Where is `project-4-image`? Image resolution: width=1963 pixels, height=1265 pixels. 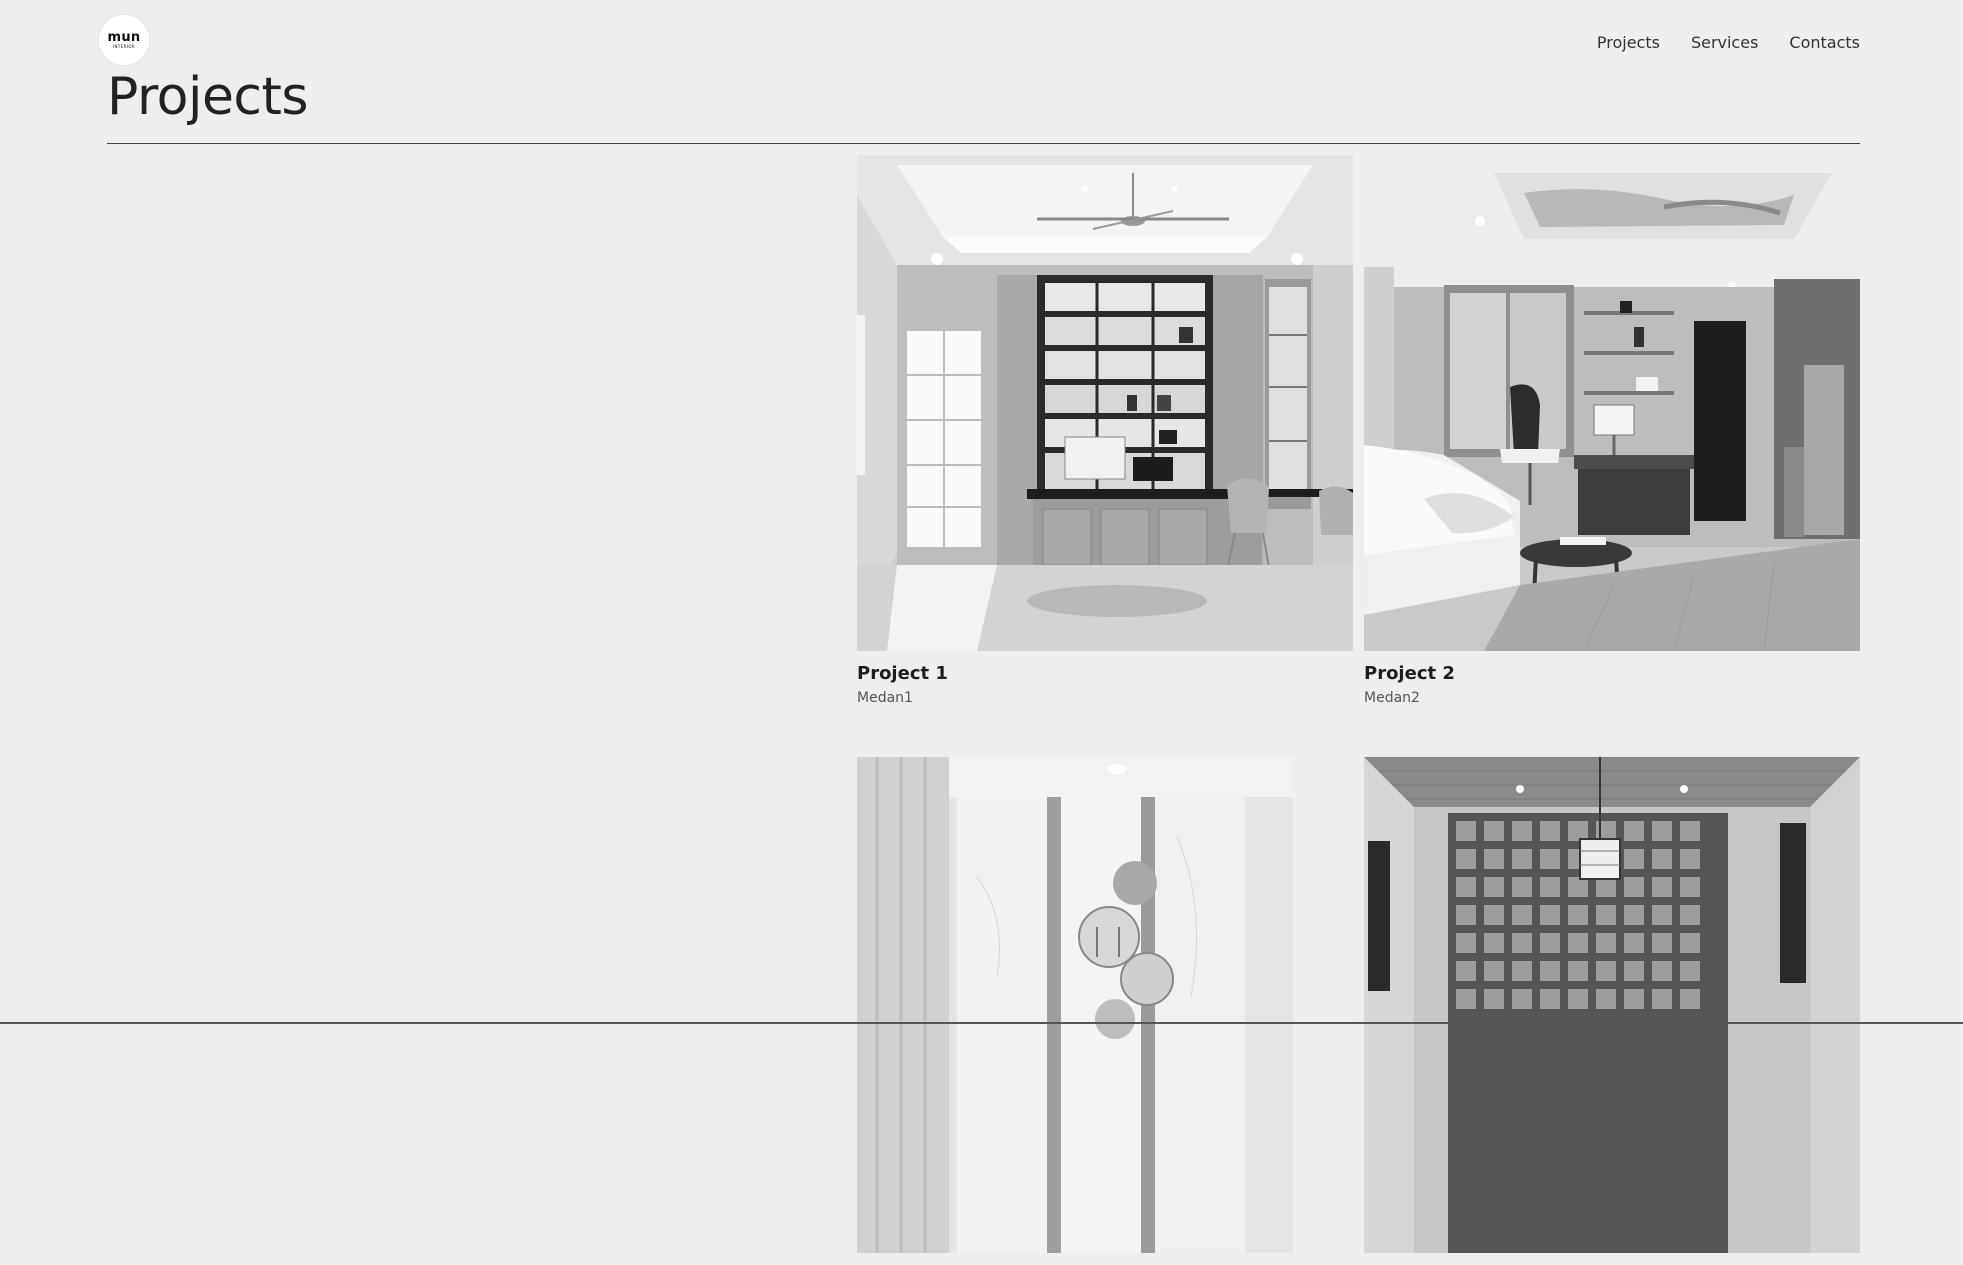 project-4-image is located at coordinates (1612, 1005).